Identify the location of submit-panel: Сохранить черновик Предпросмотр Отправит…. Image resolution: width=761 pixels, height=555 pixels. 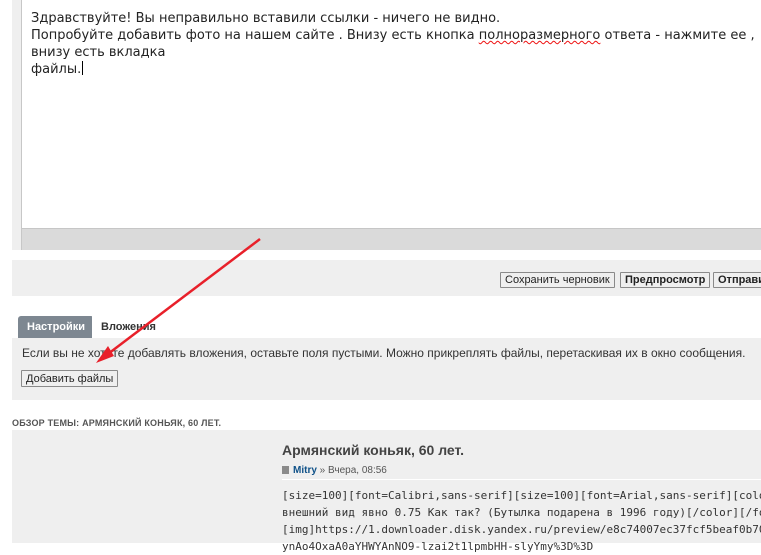
(386, 278).